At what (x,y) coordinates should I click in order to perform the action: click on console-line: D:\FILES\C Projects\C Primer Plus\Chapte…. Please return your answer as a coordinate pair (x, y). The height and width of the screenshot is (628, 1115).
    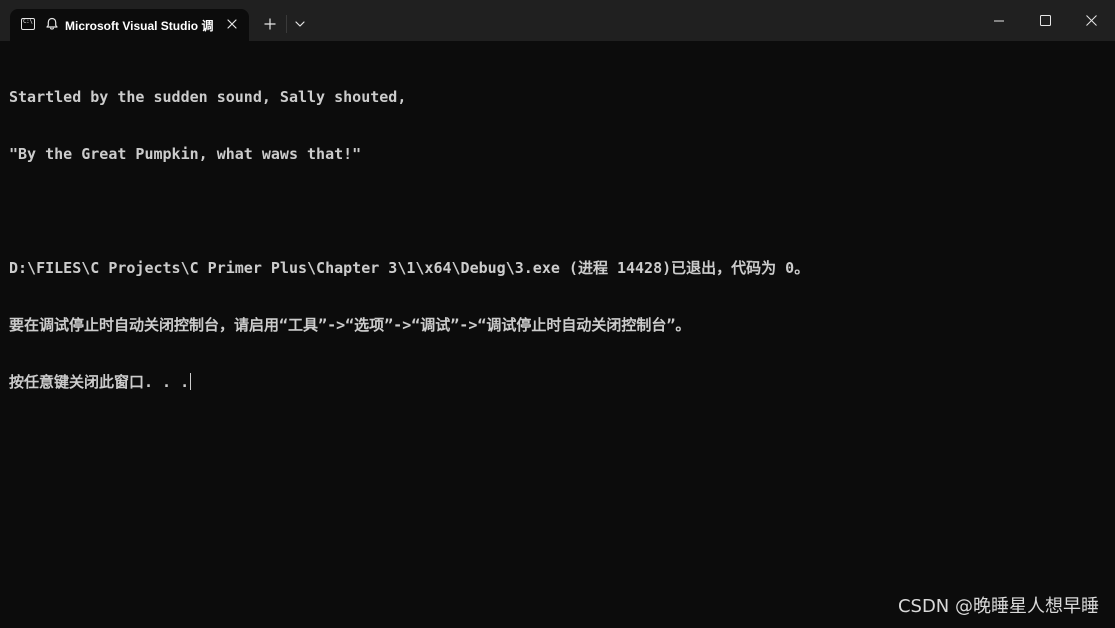
    Looking at the image, I should click on (409, 268).